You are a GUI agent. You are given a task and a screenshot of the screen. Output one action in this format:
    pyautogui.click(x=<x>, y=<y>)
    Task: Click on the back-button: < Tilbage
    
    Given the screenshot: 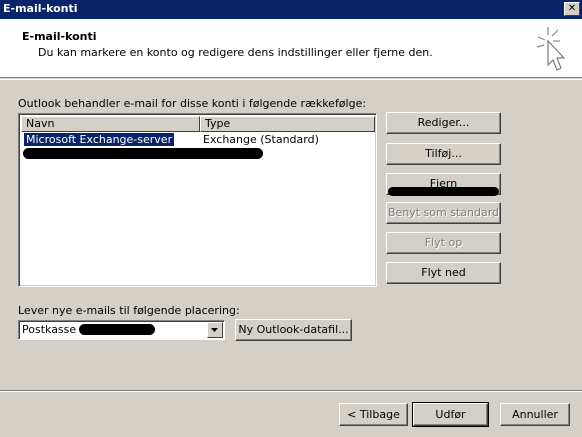 What is the action you would take?
    pyautogui.click(x=373, y=414)
    